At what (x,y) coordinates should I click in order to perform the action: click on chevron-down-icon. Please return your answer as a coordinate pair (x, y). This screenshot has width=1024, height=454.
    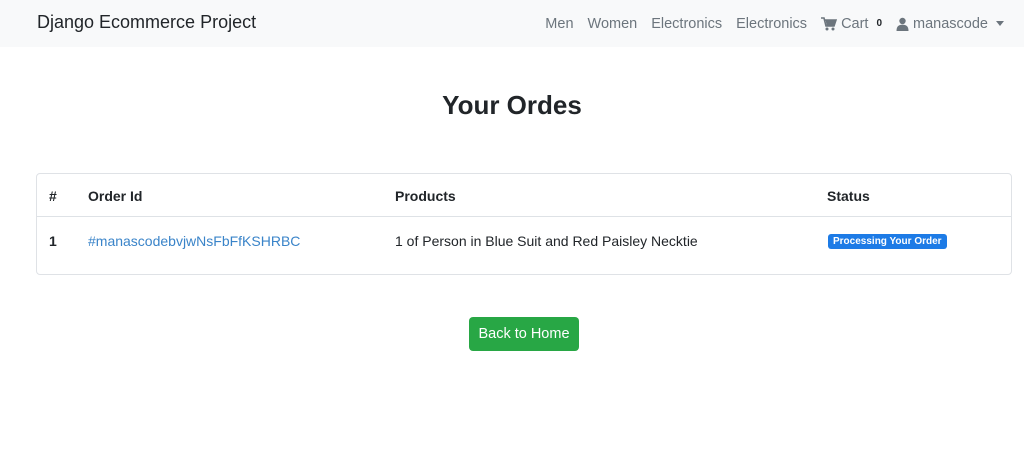
    Looking at the image, I should click on (1000, 23).